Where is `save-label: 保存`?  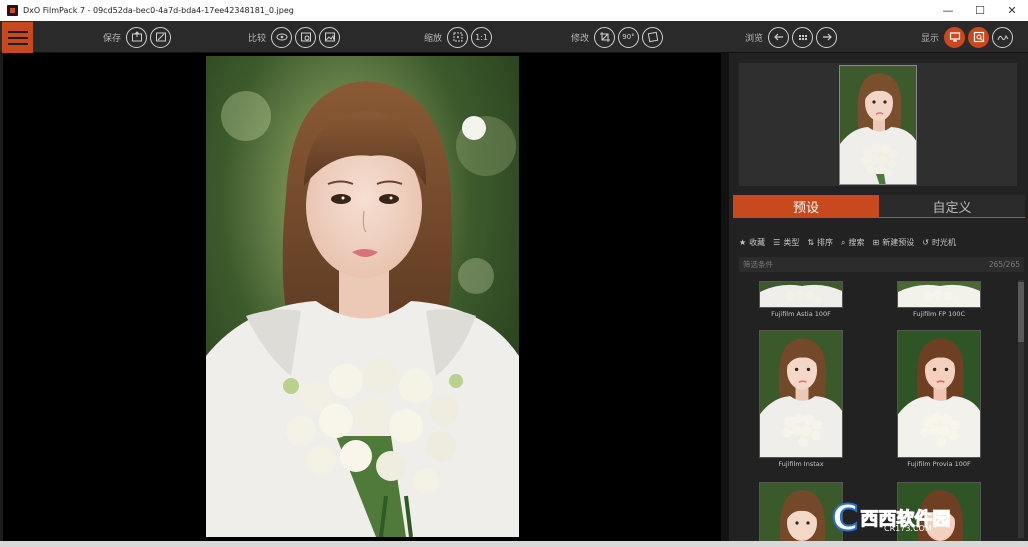
save-label: 保存 is located at coordinates (112, 38).